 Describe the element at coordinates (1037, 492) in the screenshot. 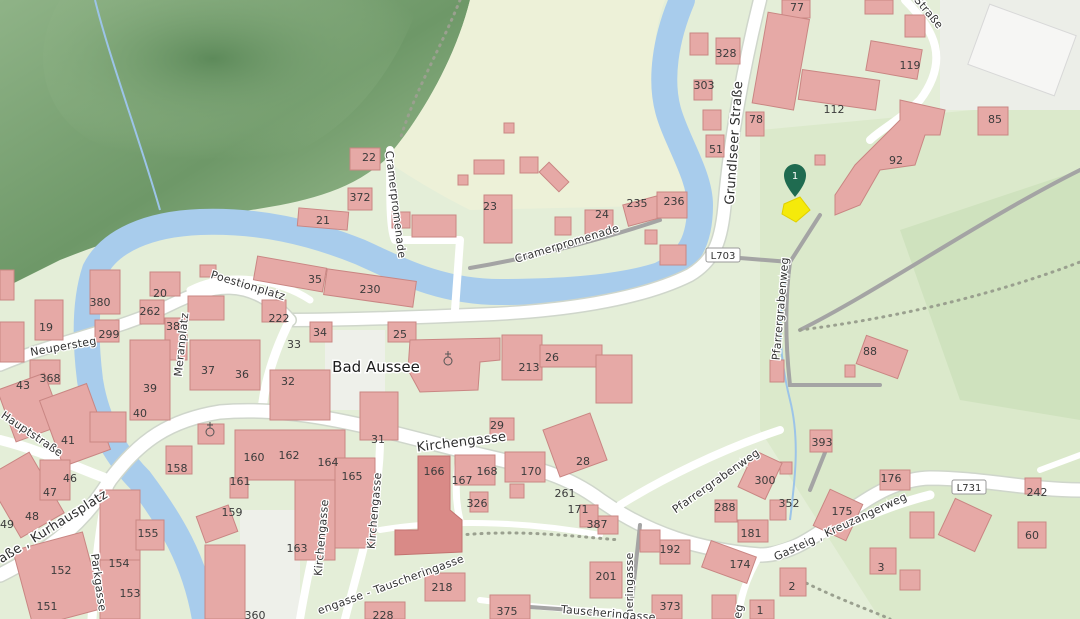

I see `house-number-label: 242` at that location.